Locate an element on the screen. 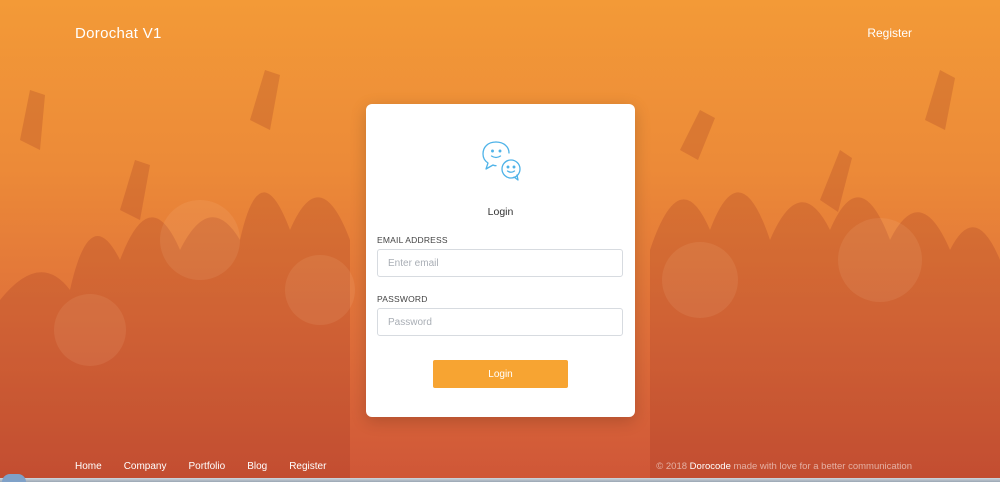  password-label: PASSWORD is located at coordinates (402, 299).